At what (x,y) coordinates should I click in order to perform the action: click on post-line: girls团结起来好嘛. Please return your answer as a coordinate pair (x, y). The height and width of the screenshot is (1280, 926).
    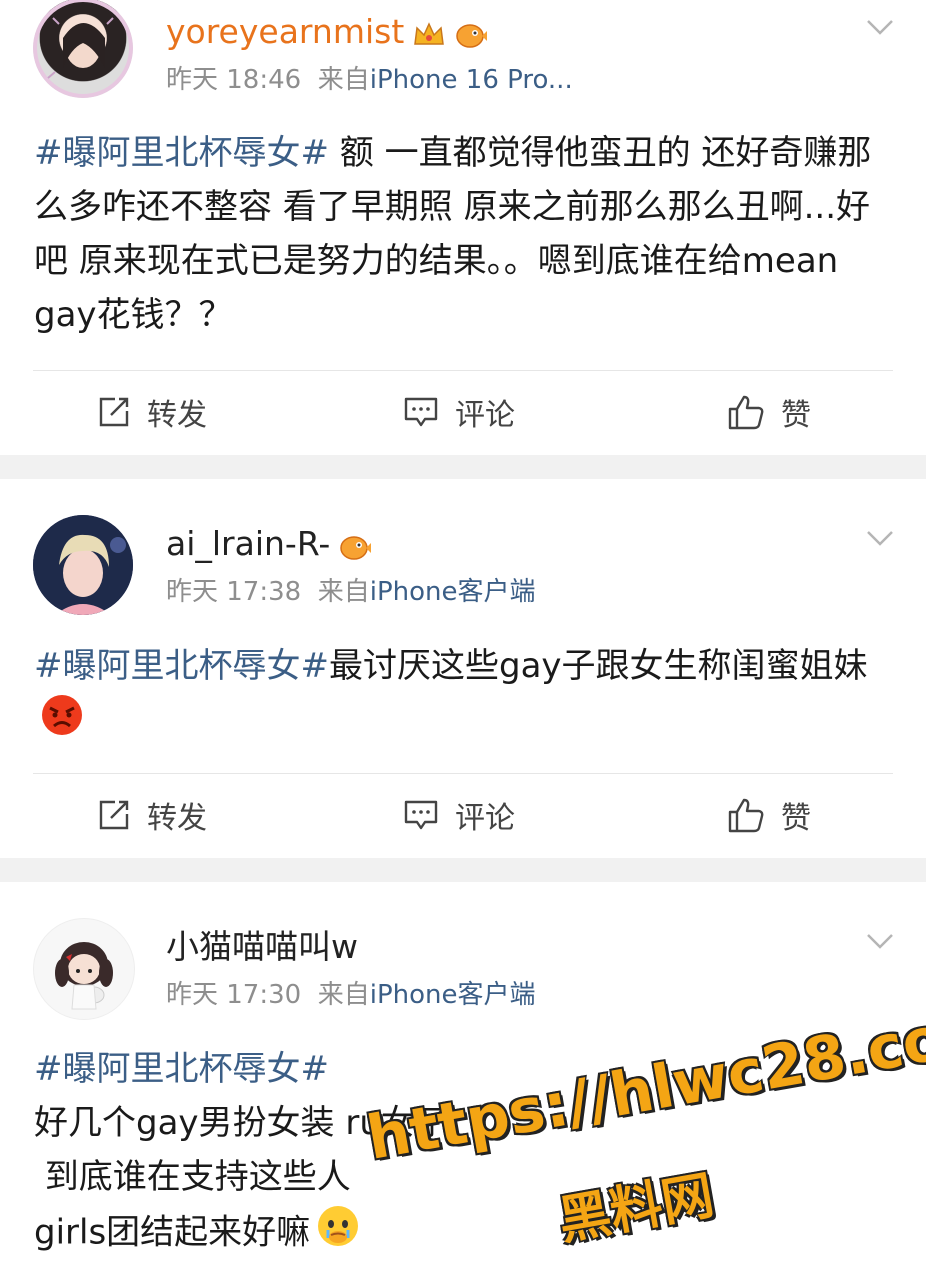
    Looking at the image, I should click on (172, 1232).